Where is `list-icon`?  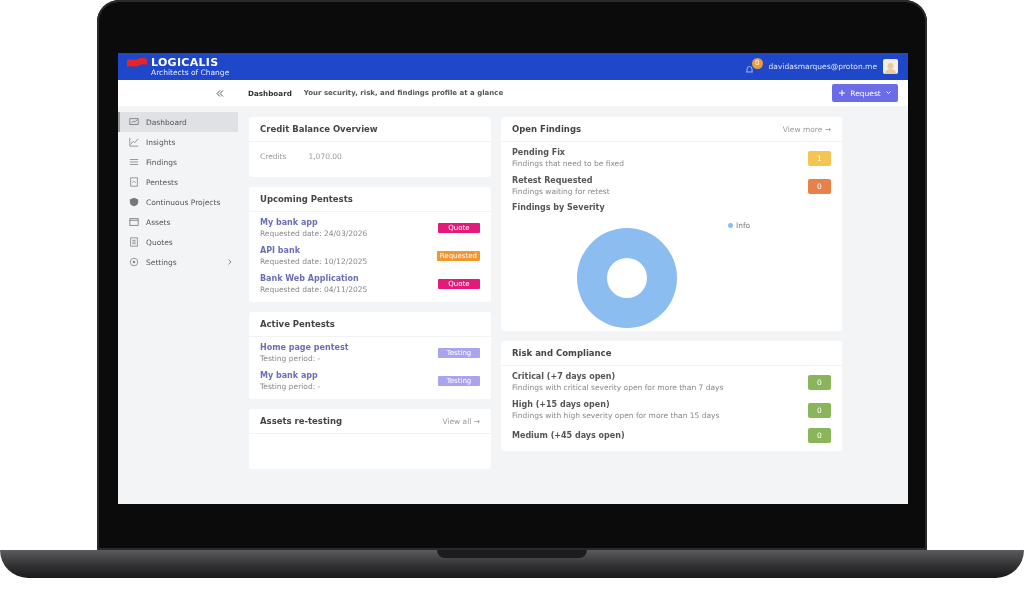
list-icon is located at coordinates (134, 162).